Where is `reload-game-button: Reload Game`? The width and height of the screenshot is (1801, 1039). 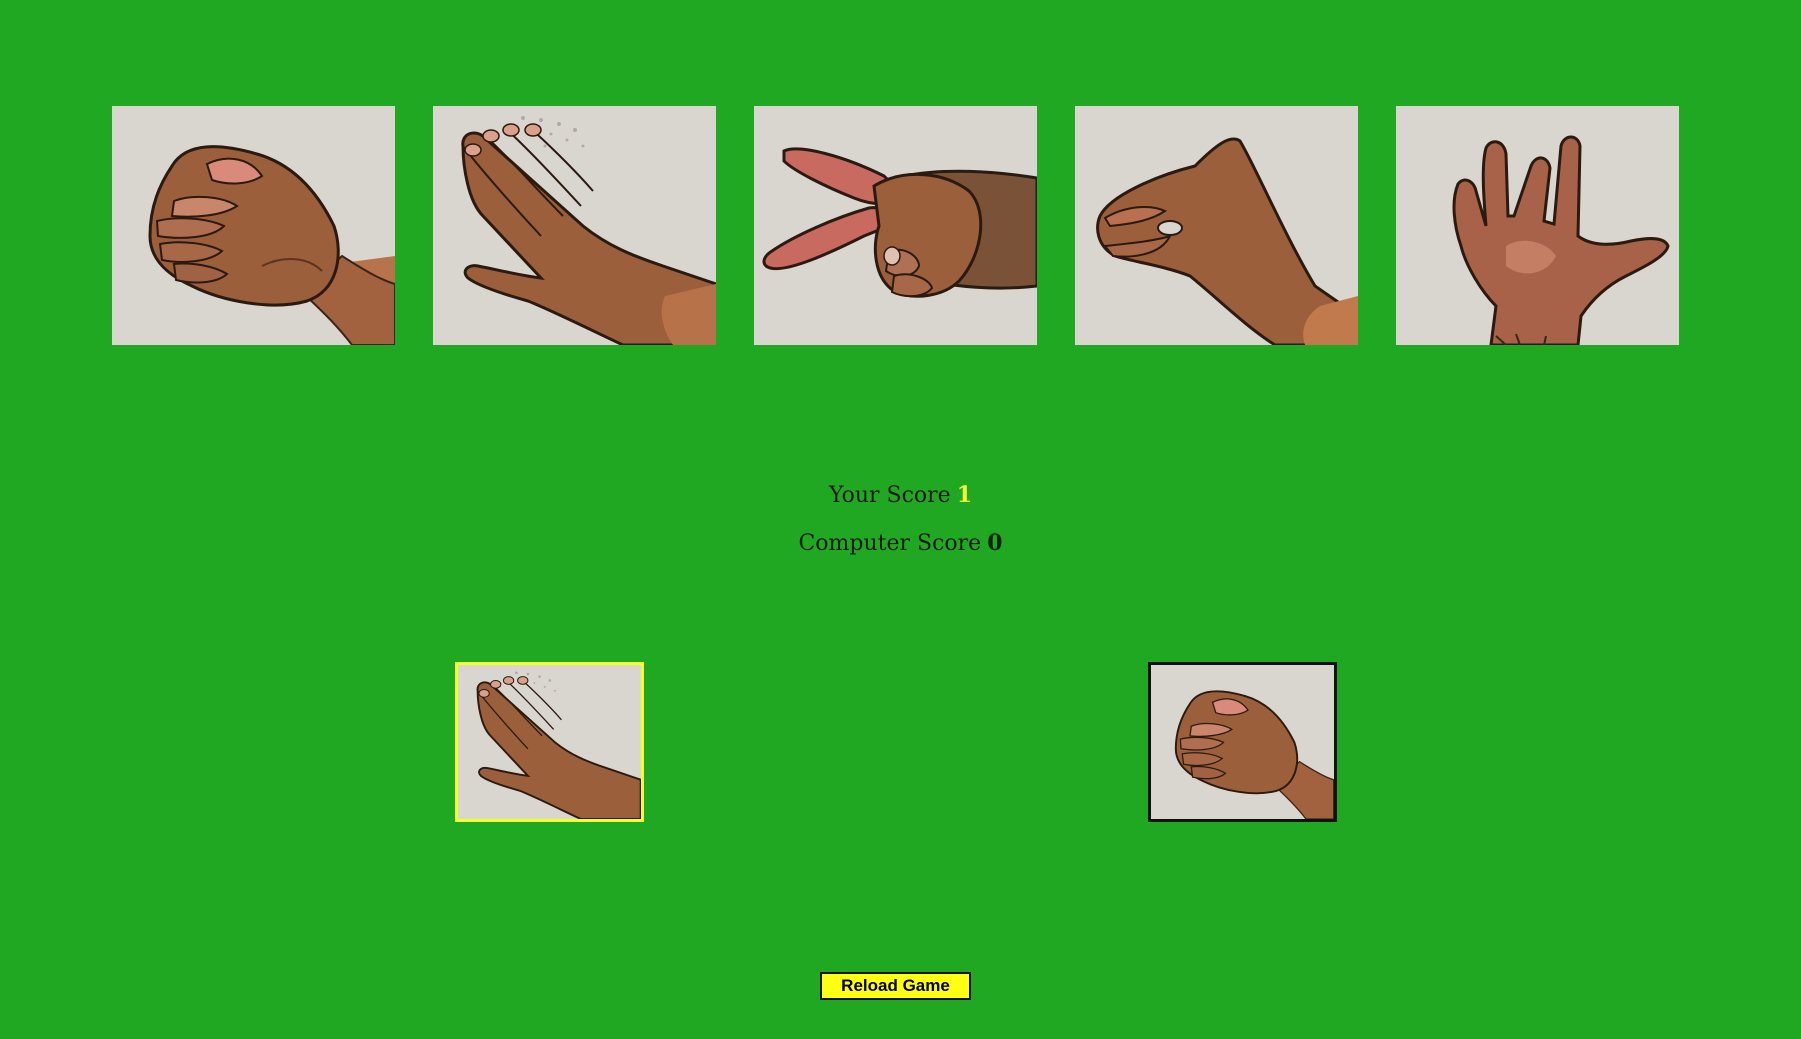 reload-game-button: Reload Game is located at coordinates (895, 986).